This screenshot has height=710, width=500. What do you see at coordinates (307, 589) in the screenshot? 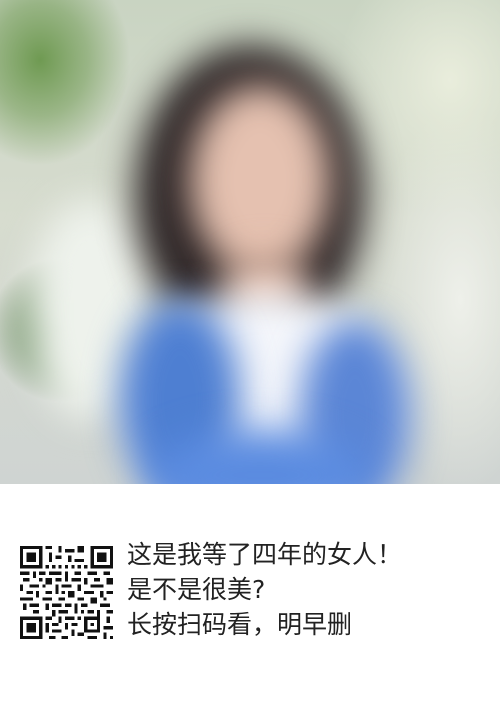
I see `caption-text: 这是我等了四年的女人！ 是不是很美? 长按扫码看，明早删` at bounding box center [307, 589].